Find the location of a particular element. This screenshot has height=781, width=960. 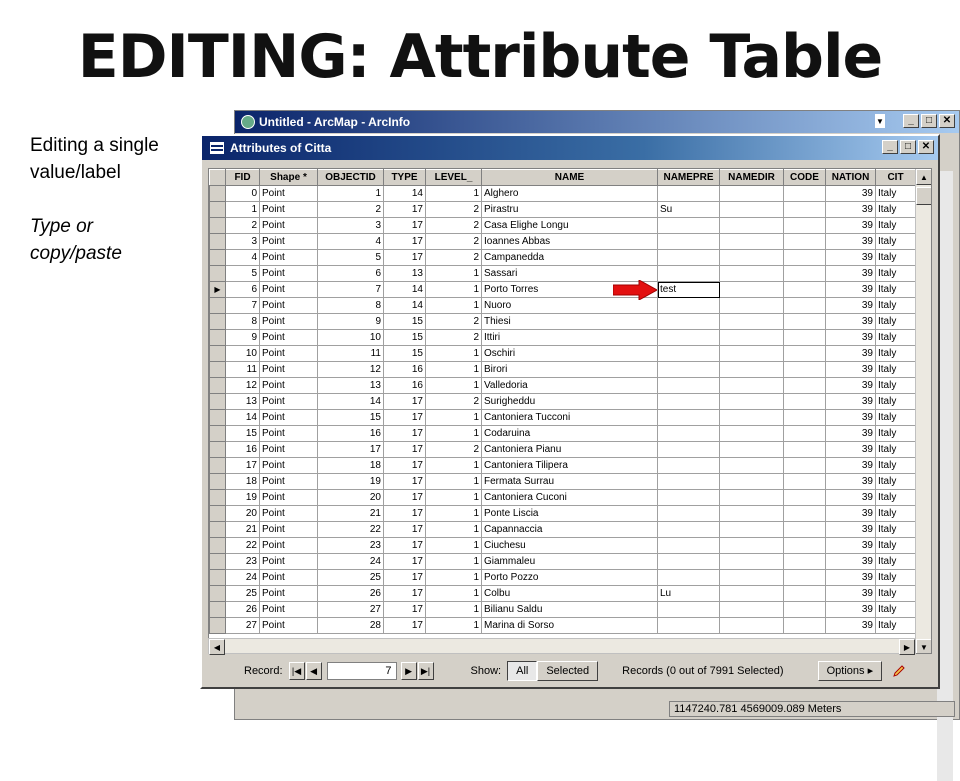

table-cell: 16 is located at coordinates (350, 433).